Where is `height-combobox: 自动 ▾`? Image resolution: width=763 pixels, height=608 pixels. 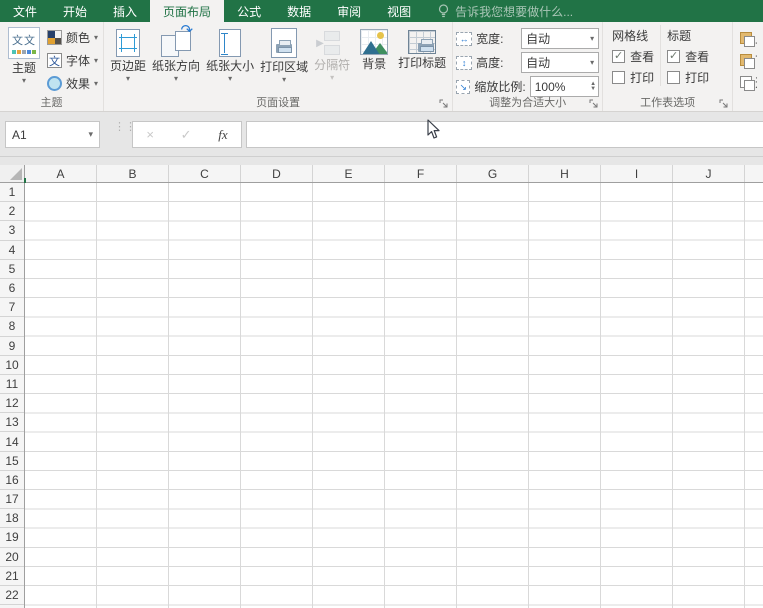 height-combobox: 自动 ▾ is located at coordinates (560, 62).